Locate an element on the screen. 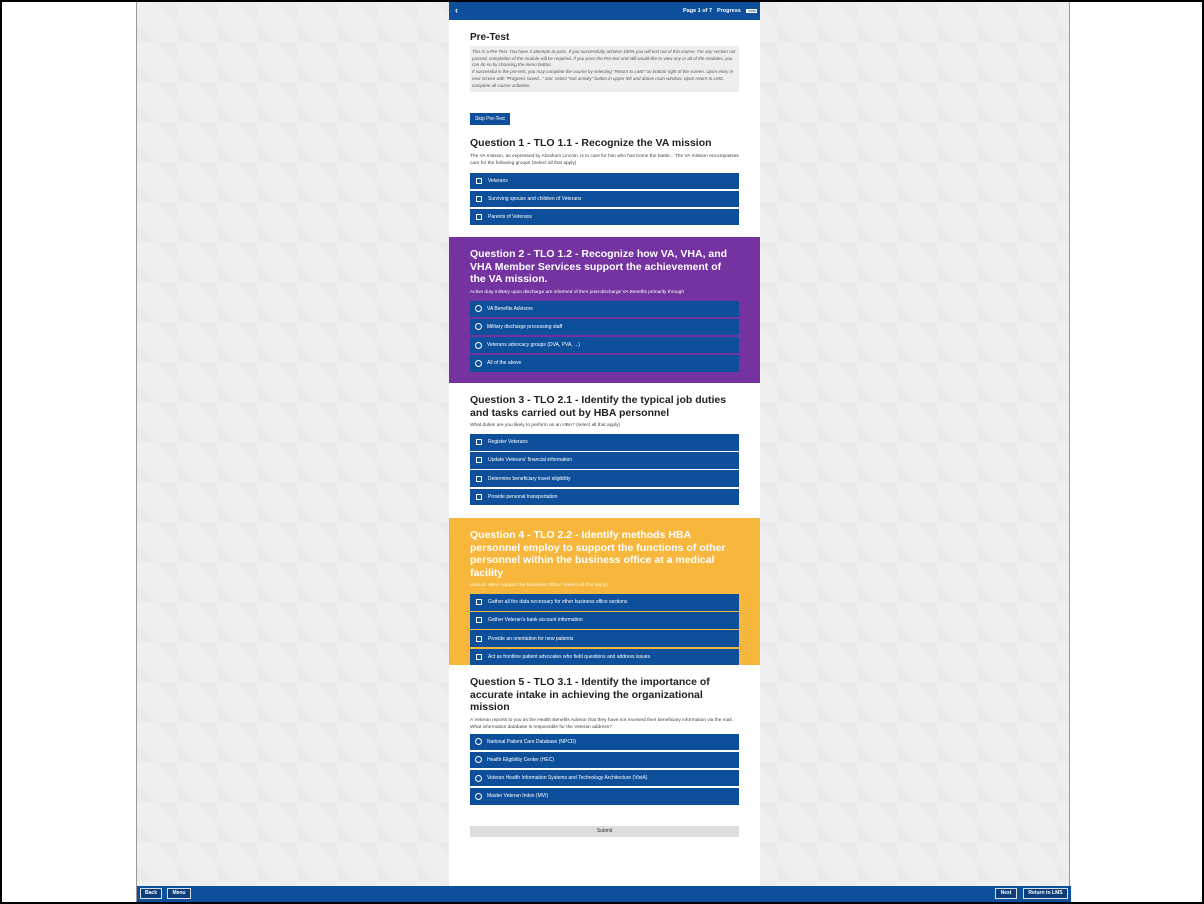 This screenshot has width=1204, height=904. checkbox-option: Determine beneficiary travel eligibility is located at coordinates (604, 478).